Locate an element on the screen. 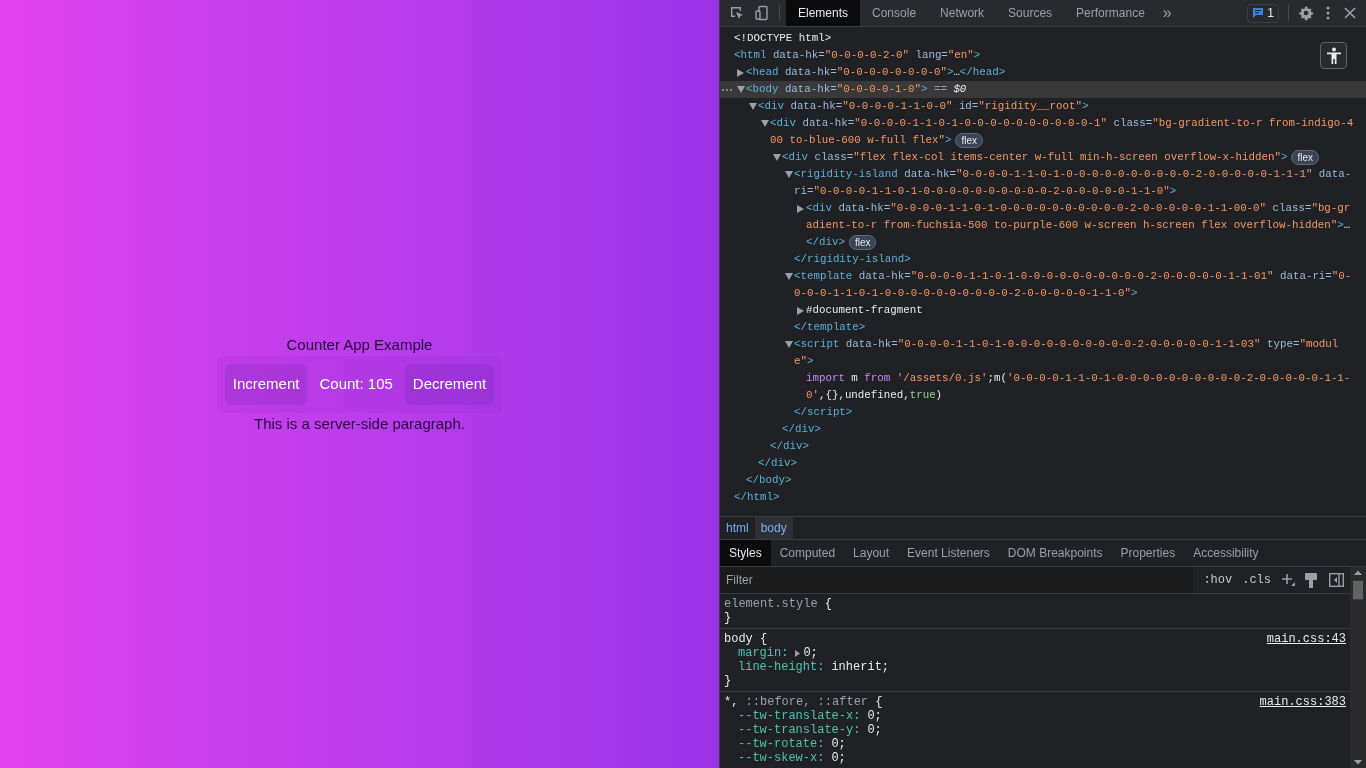 This screenshot has width=1366, height=768. more-options-icon is located at coordinates (1328, 13).